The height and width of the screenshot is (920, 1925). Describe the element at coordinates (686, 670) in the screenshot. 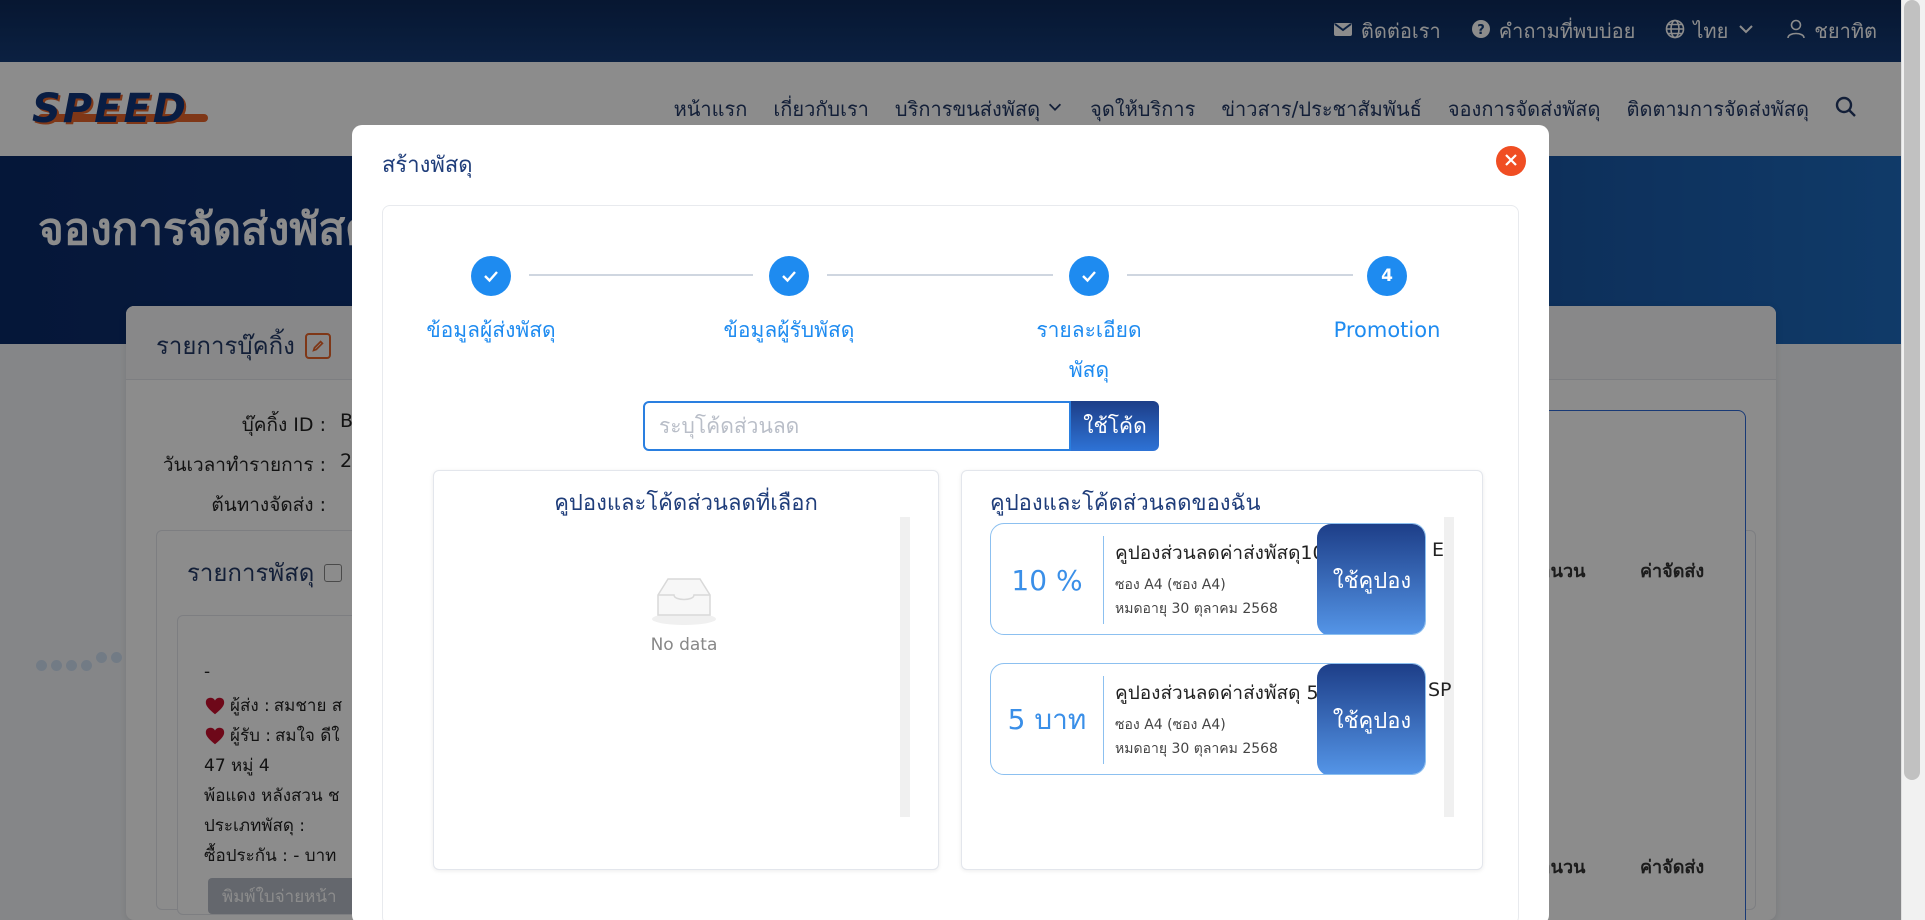

I see `selected-coupons-panel: คูปองและโค้ดส่วนลดที่เลือก No data` at that location.